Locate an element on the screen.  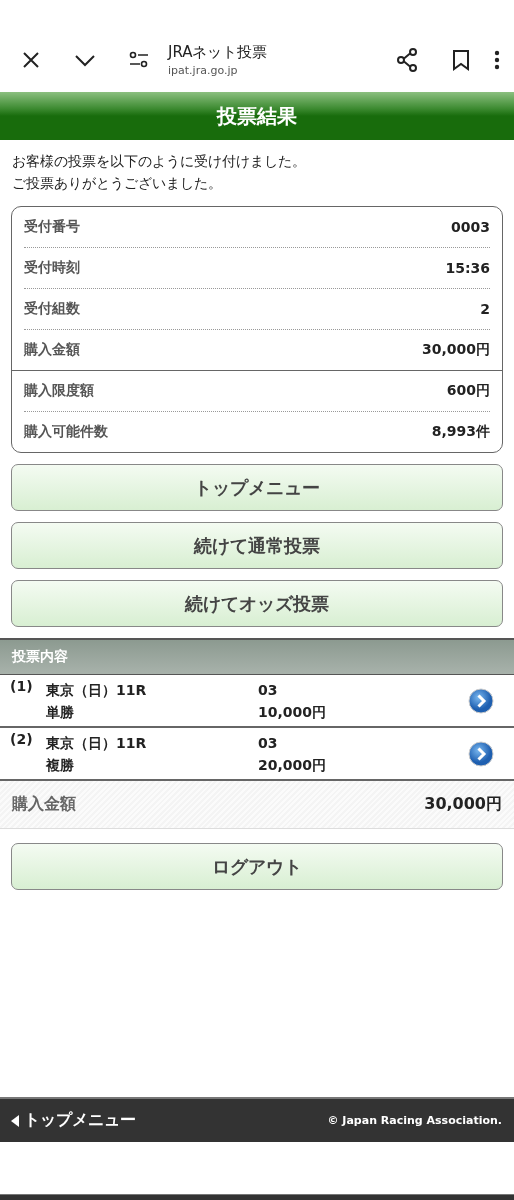
confirmation-message: お客様の投票を以下のように受け付けました。 ご投票ありがとうございました。 is located at coordinates (159, 172).